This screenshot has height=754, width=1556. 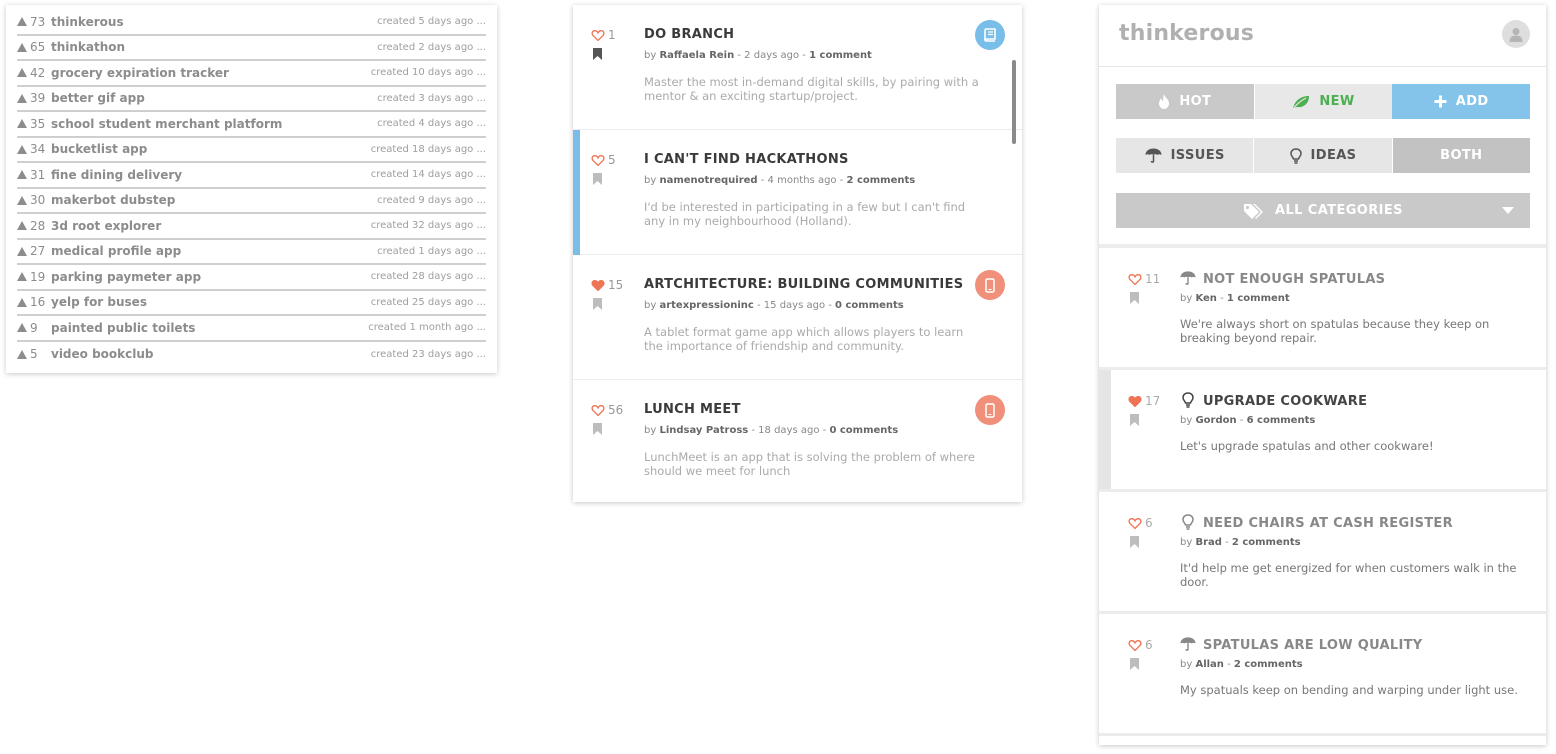 What do you see at coordinates (214, 47) in the screenshot?
I see `item-title: thinkathon` at bounding box center [214, 47].